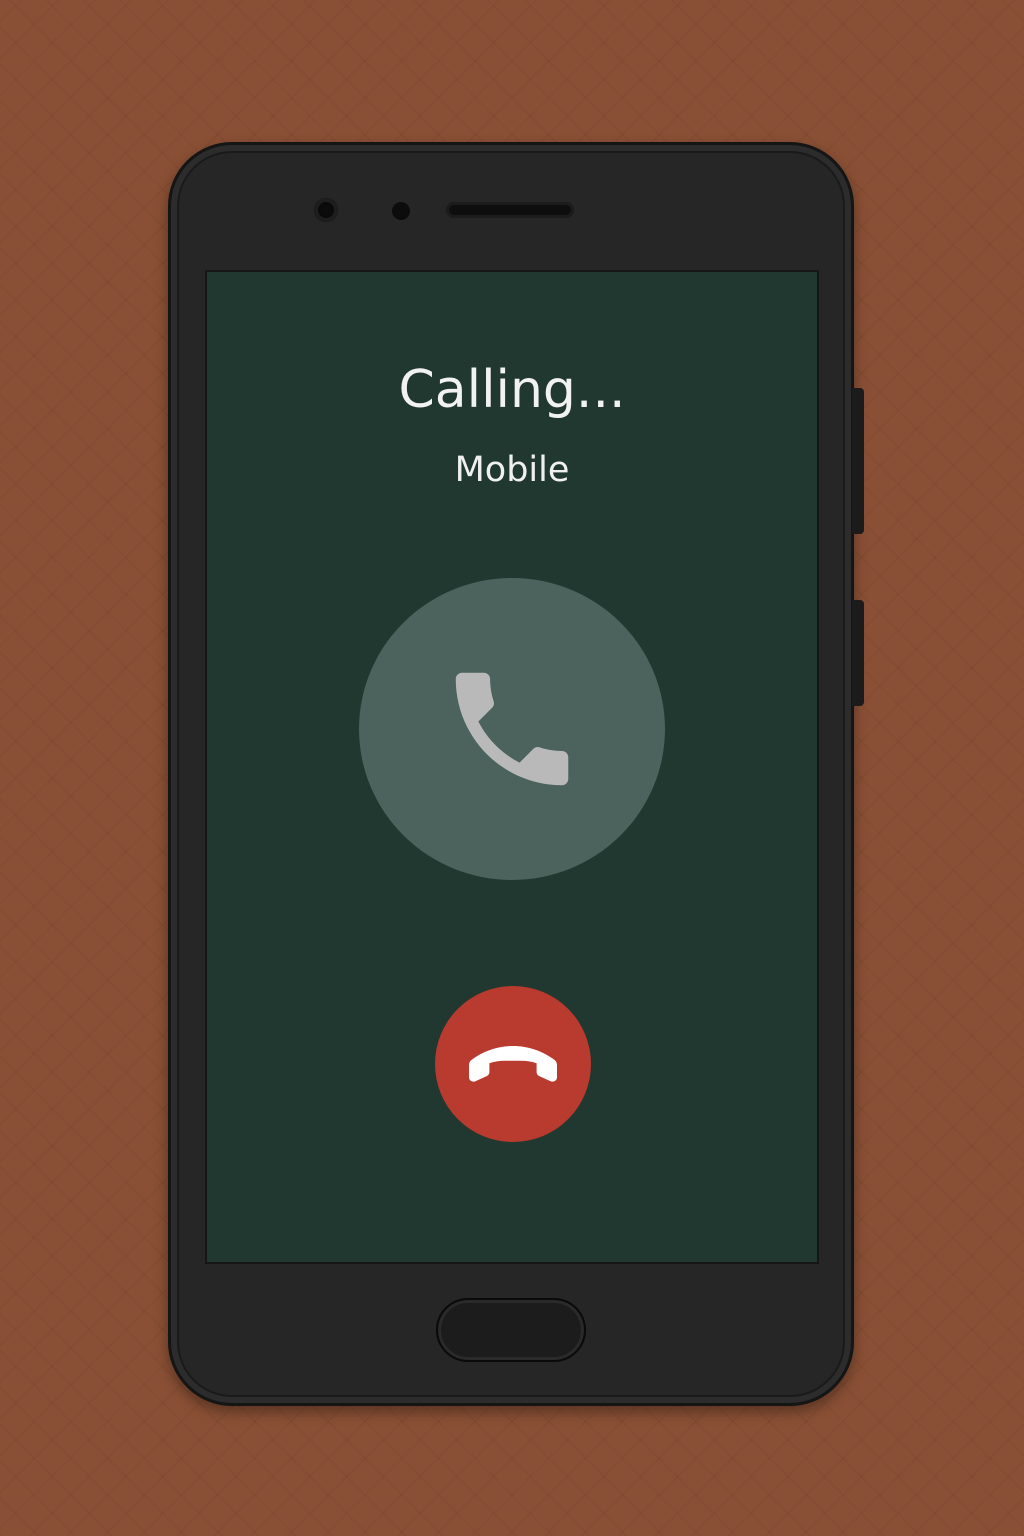 This screenshot has width=1024, height=1536. Describe the element at coordinates (401, 211) in the screenshot. I see `proximity-sensor` at that location.